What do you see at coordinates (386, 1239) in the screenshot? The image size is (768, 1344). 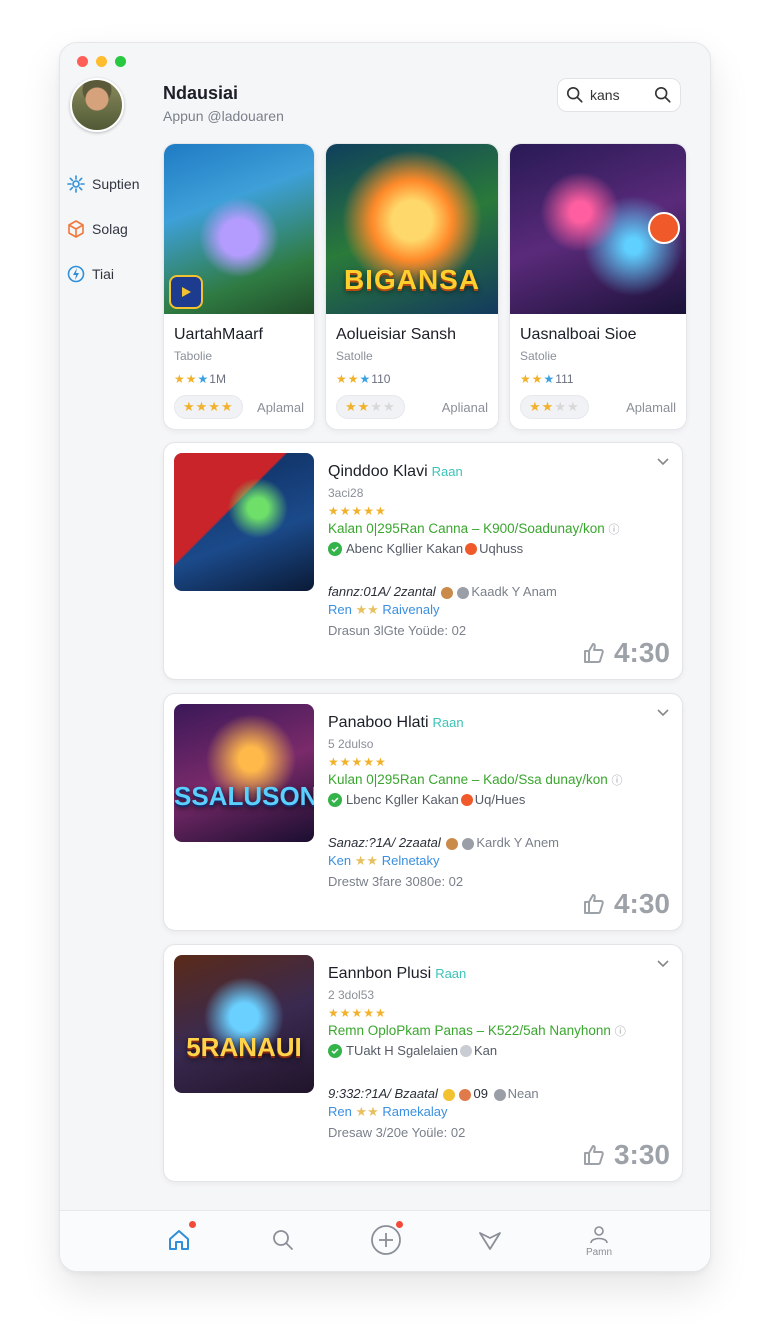 I see `tab-create` at bounding box center [386, 1239].